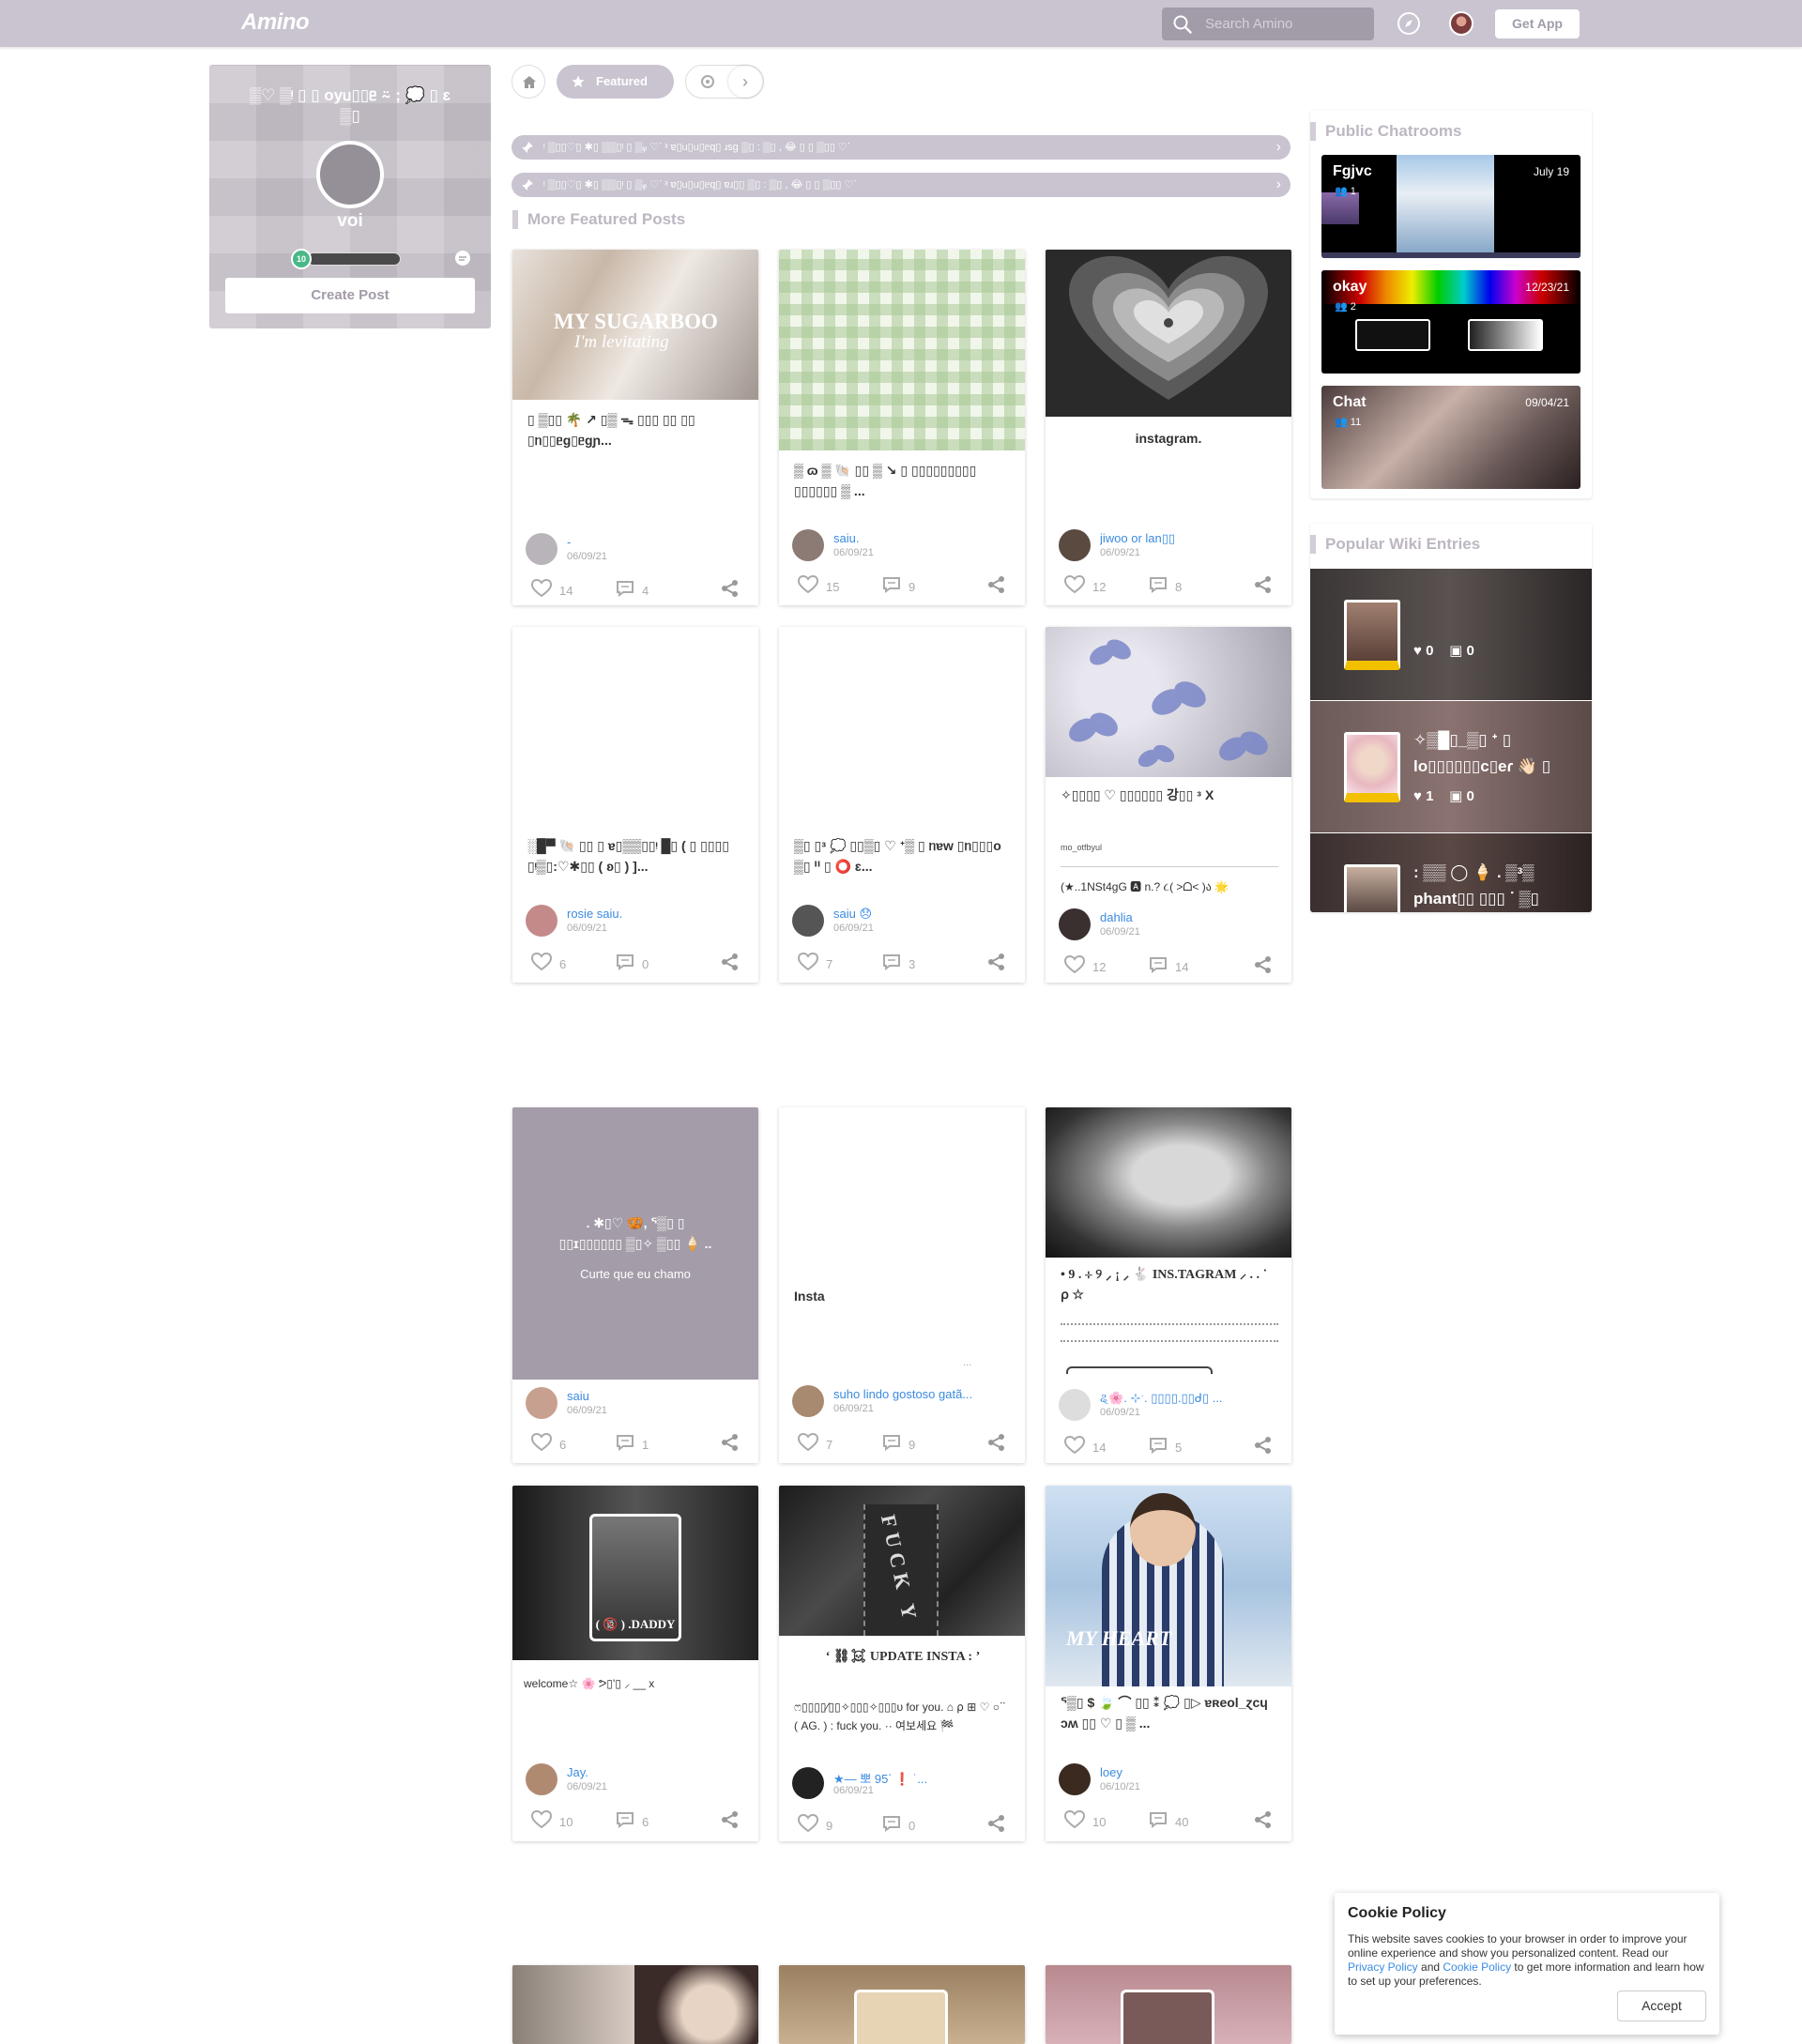  I want to click on accept-button: Accept, so click(1662, 2006).